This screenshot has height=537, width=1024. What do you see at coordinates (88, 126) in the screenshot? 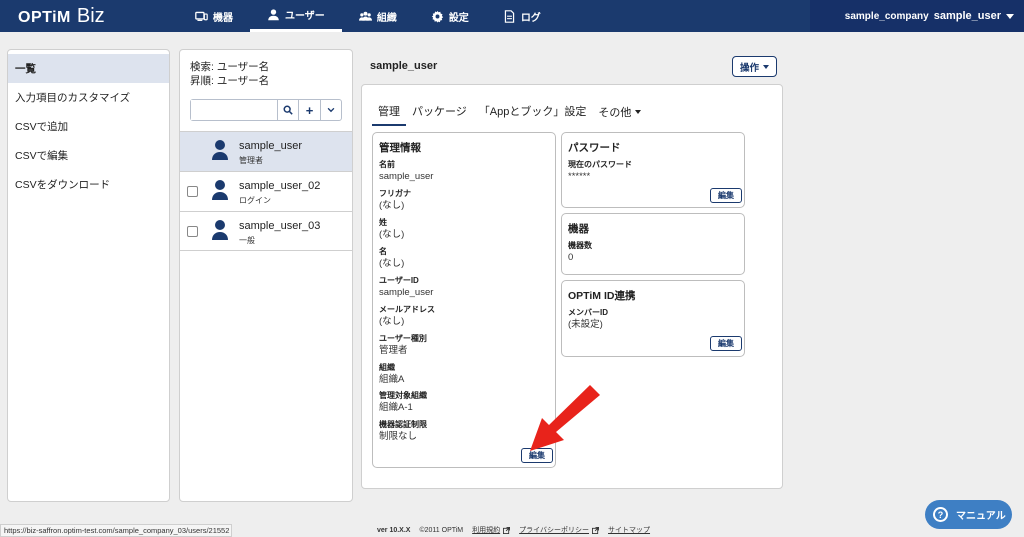
I see `menu-item-csv-add: CSVで追加` at bounding box center [88, 126].